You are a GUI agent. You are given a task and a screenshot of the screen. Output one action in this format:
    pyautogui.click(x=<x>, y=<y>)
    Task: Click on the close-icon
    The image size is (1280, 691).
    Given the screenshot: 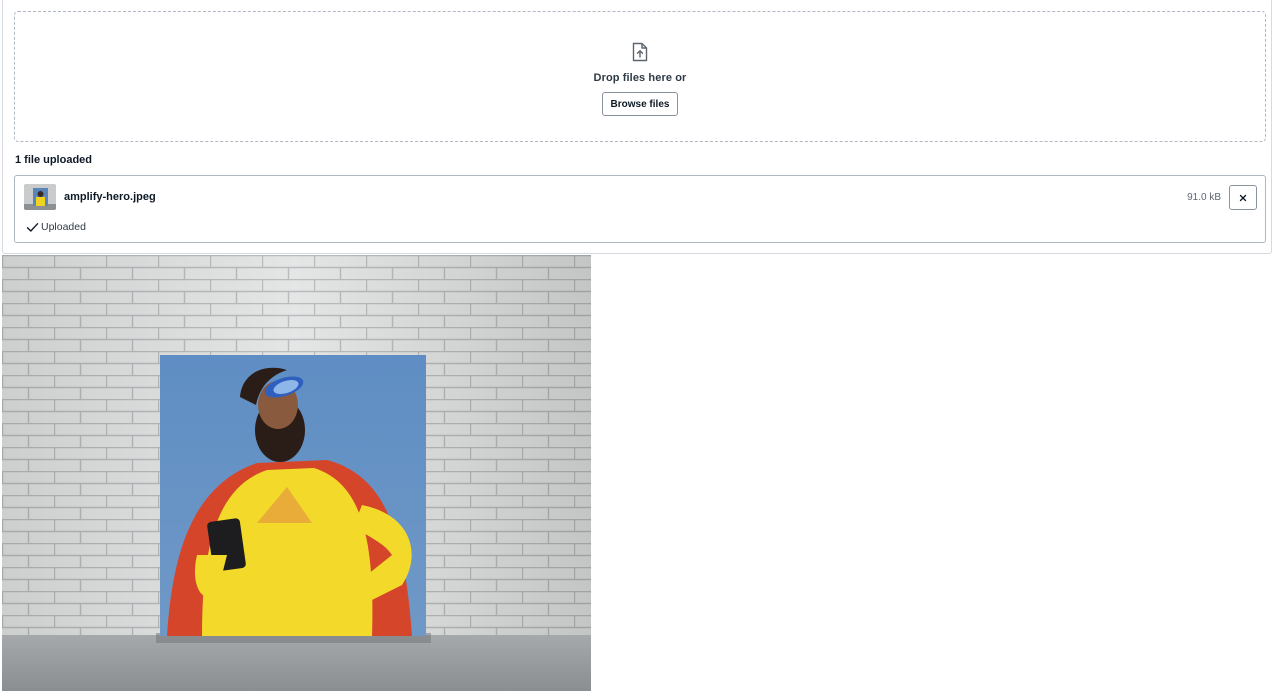 What is the action you would take?
    pyautogui.click(x=1243, y=197)
    